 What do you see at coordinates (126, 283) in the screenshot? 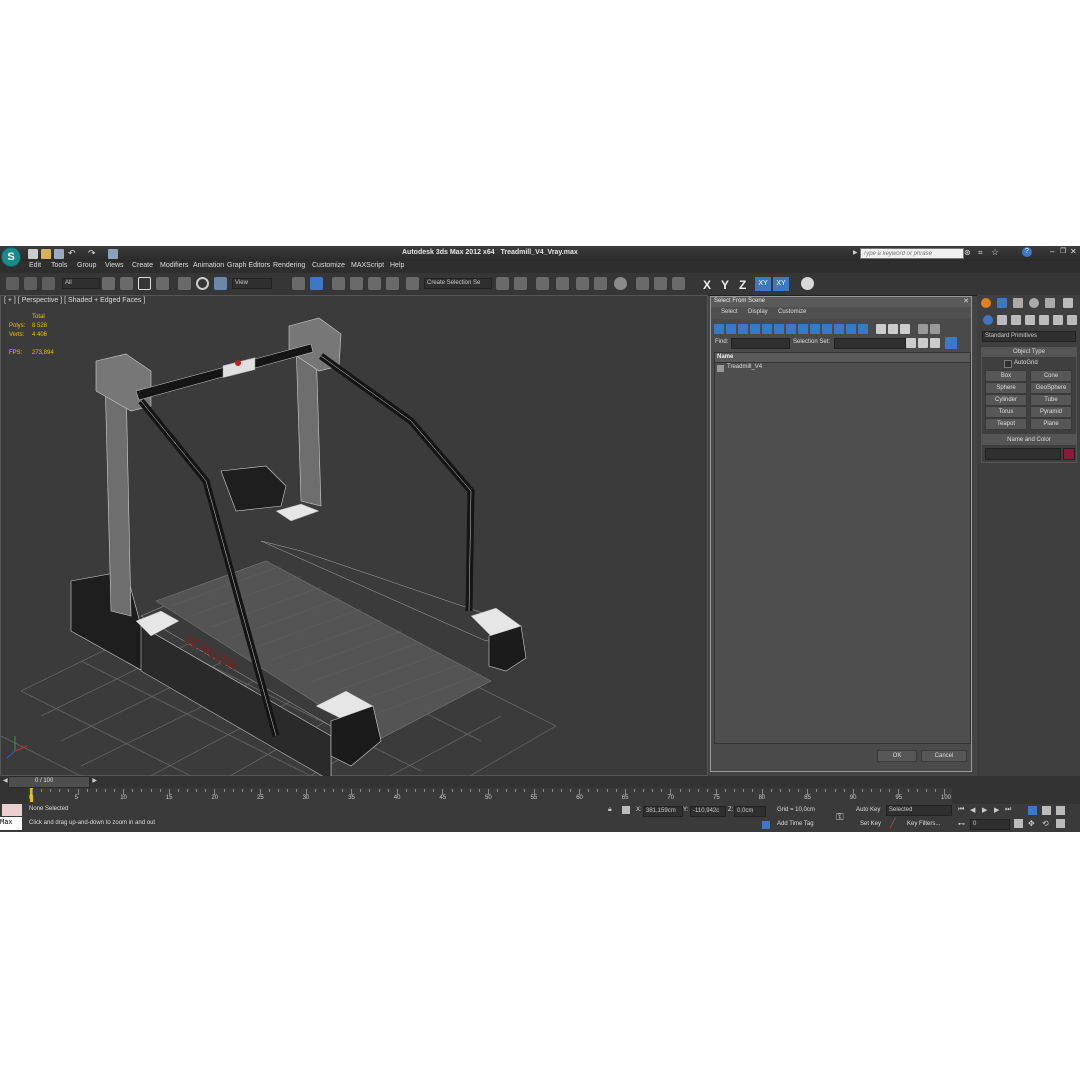
I see `select-by-name-icon` at bounding box center [126, 283].